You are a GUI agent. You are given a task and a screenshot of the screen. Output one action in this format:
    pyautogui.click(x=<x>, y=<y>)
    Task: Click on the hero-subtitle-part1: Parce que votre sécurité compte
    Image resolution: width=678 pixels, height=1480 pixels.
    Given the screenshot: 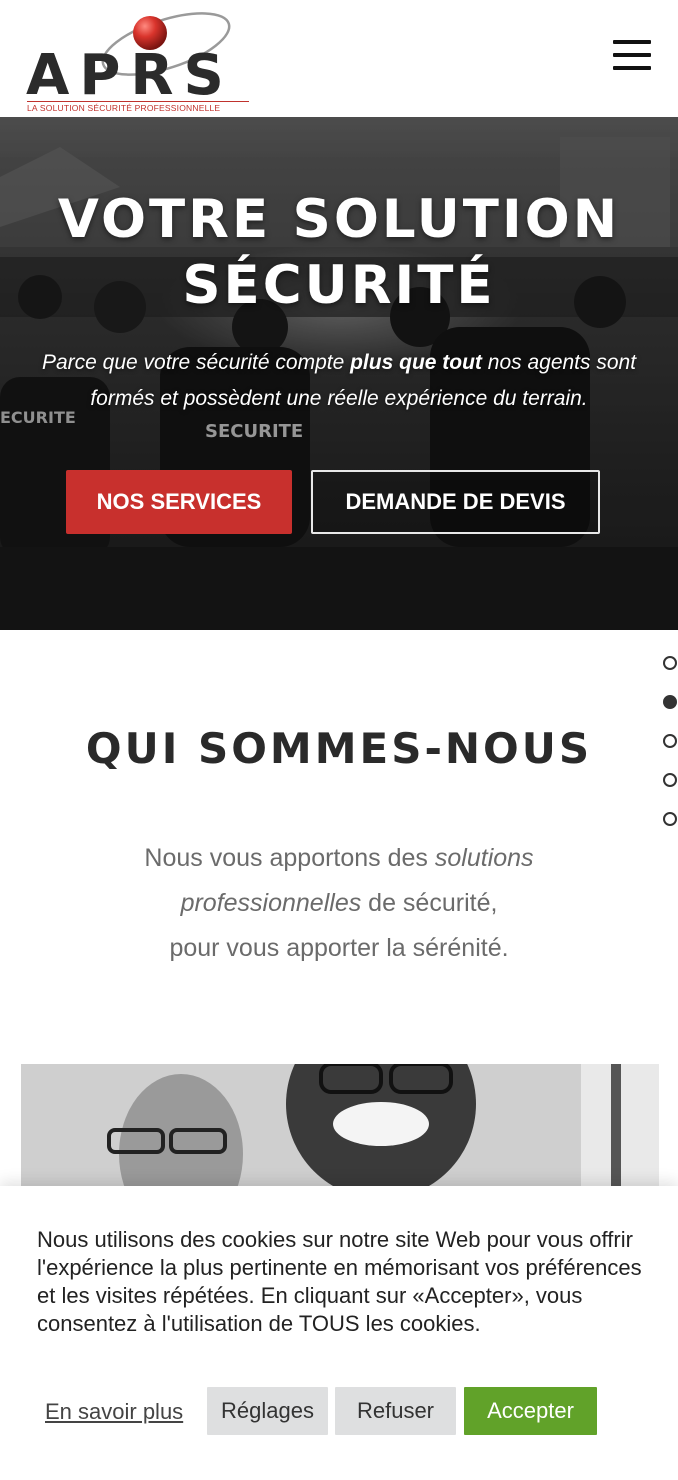 What is the action you would take?
    pyautogui.click(x=196, y=362)
    